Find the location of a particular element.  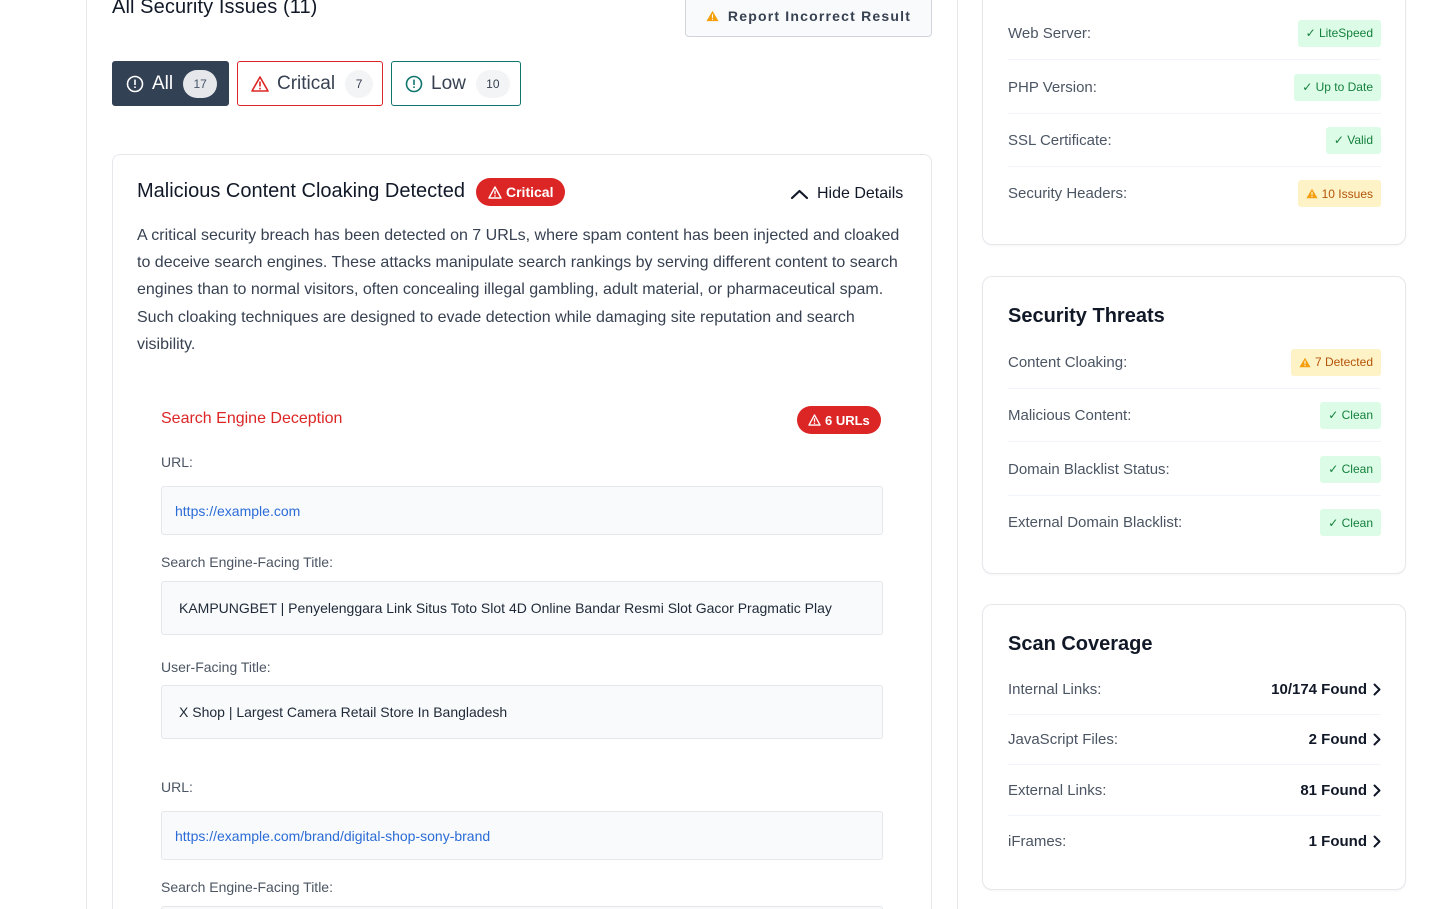

found-link: 2 Found is located at coordinates (1345, 739).